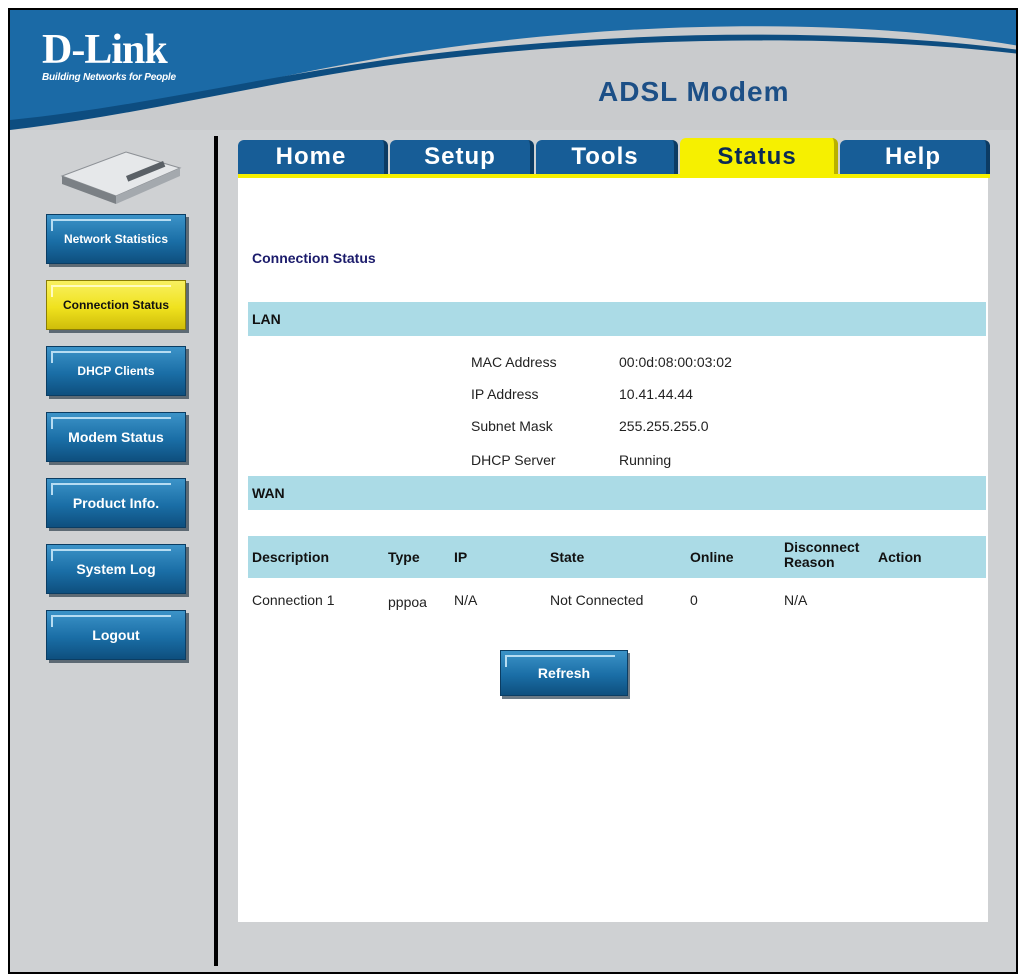 This screenshot has height=974, width=1018. I want to click on lan-subnet-row: Subnet Mask 255.255.255.0, so click(590, 426).